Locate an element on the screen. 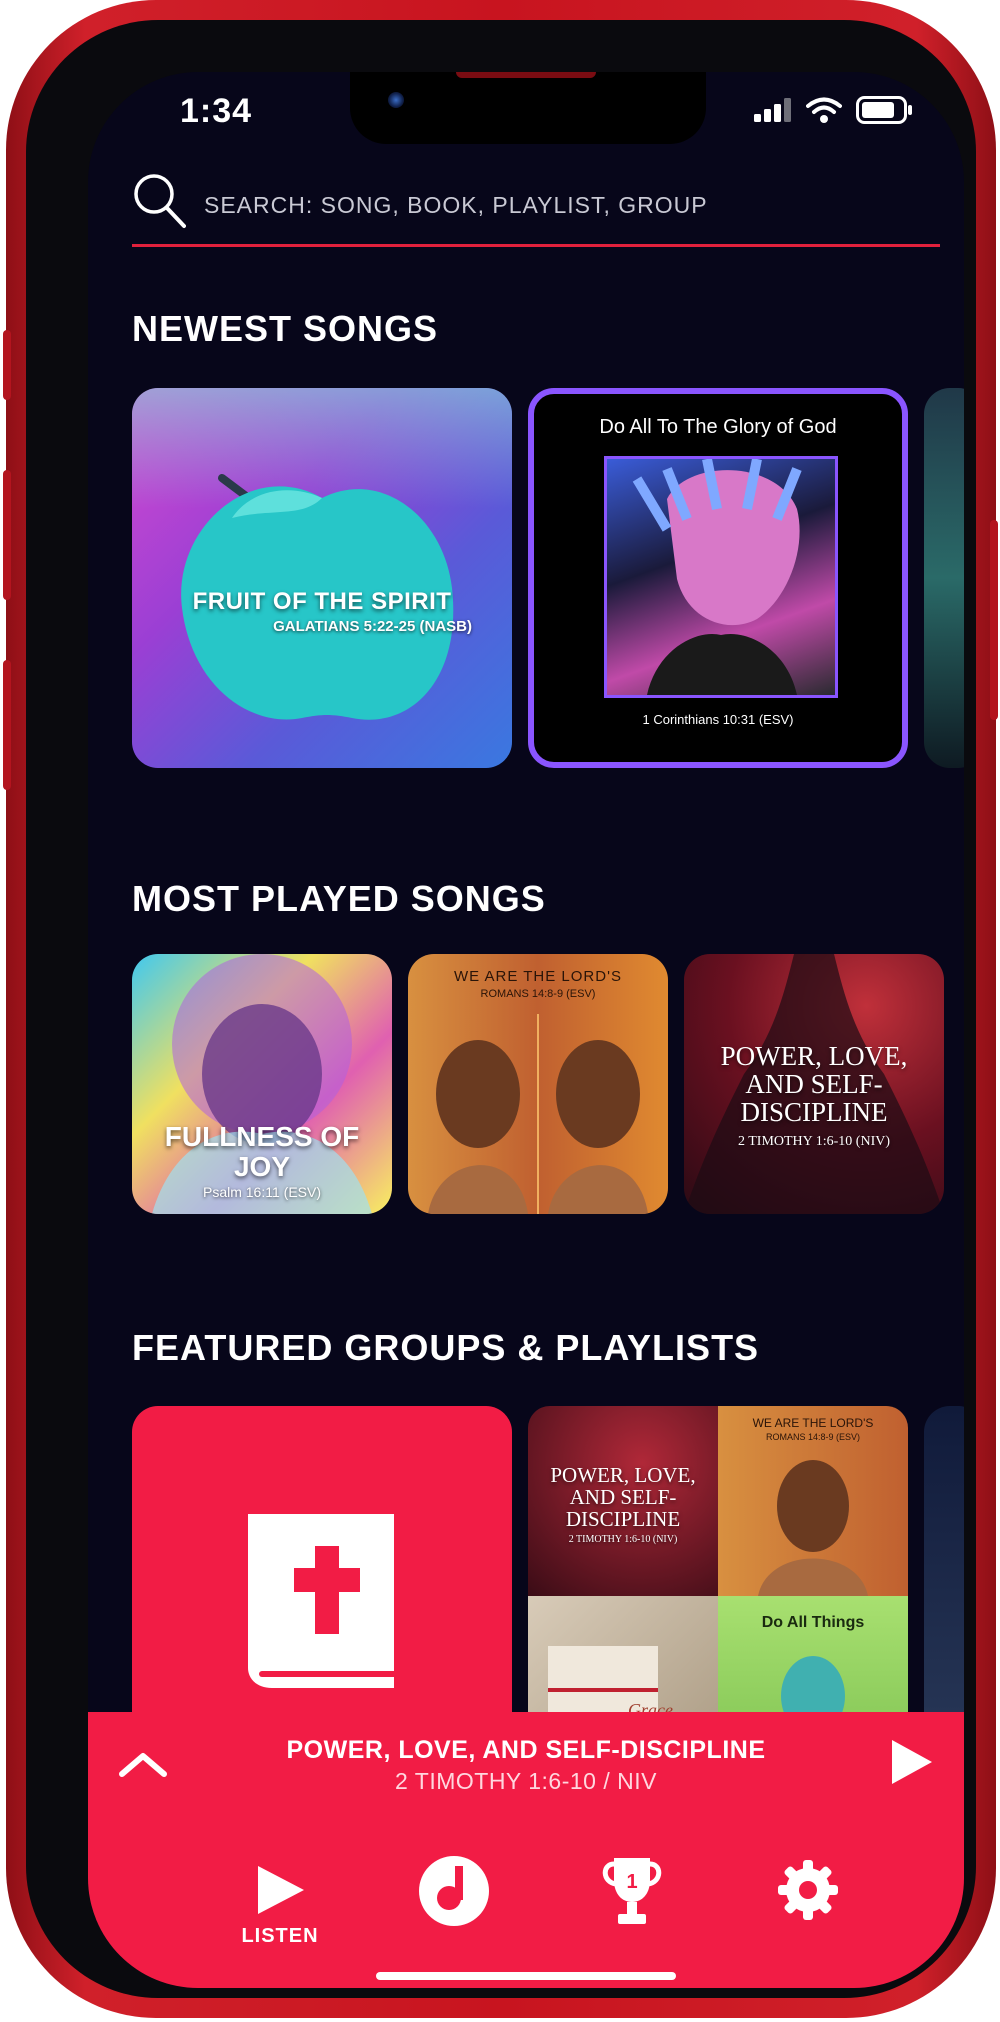 The height and width of the screenshot is (2022, 1000). tab-settings is located at coordinates (808, 1892).